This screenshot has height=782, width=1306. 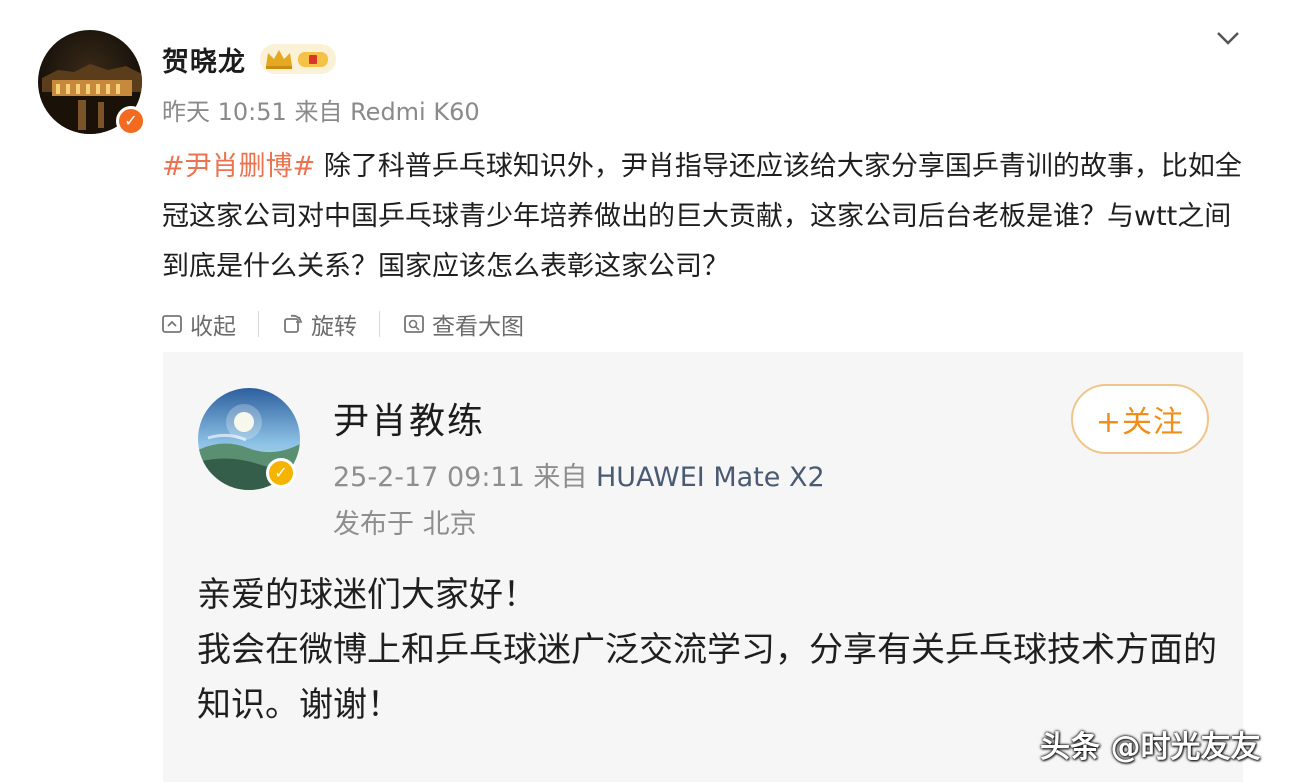 I want to click on post-source-prefix: 来自, so click(x=318, y=112).